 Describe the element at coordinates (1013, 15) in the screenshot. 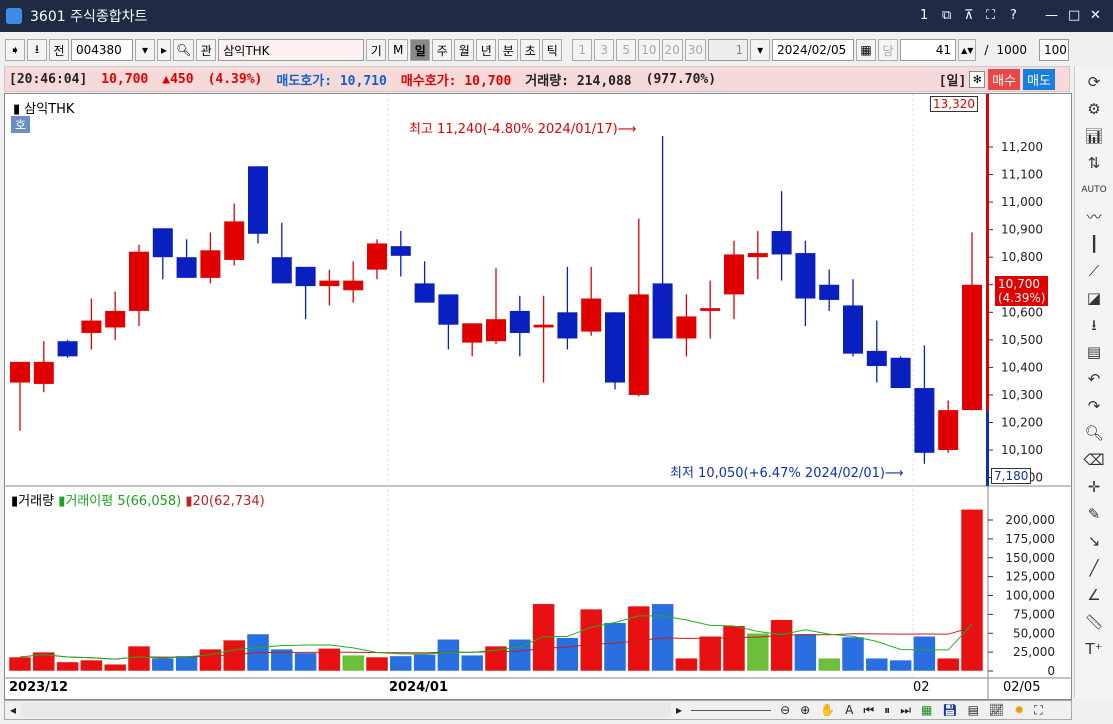

I see `help-button: ?` at that location.